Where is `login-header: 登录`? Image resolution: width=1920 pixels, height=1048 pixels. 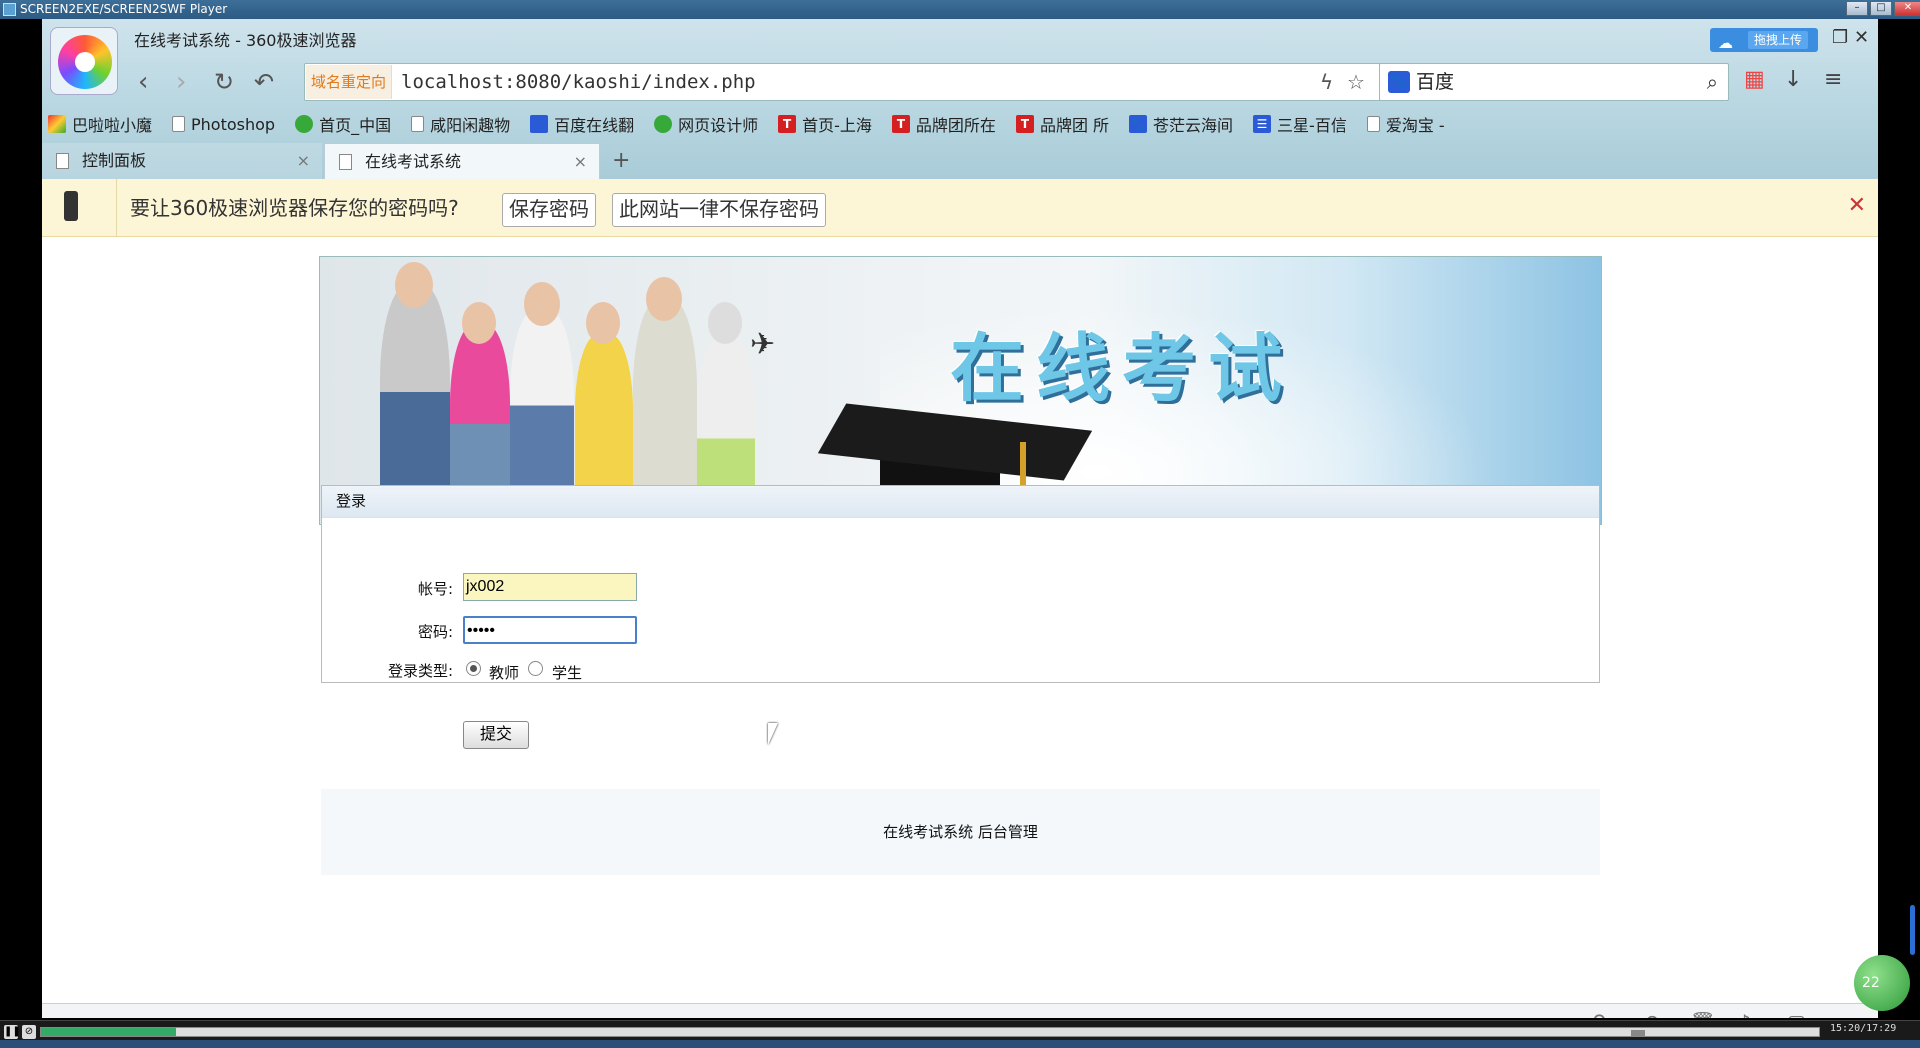
login-header: 登录 is located at coordinates (960, 502).